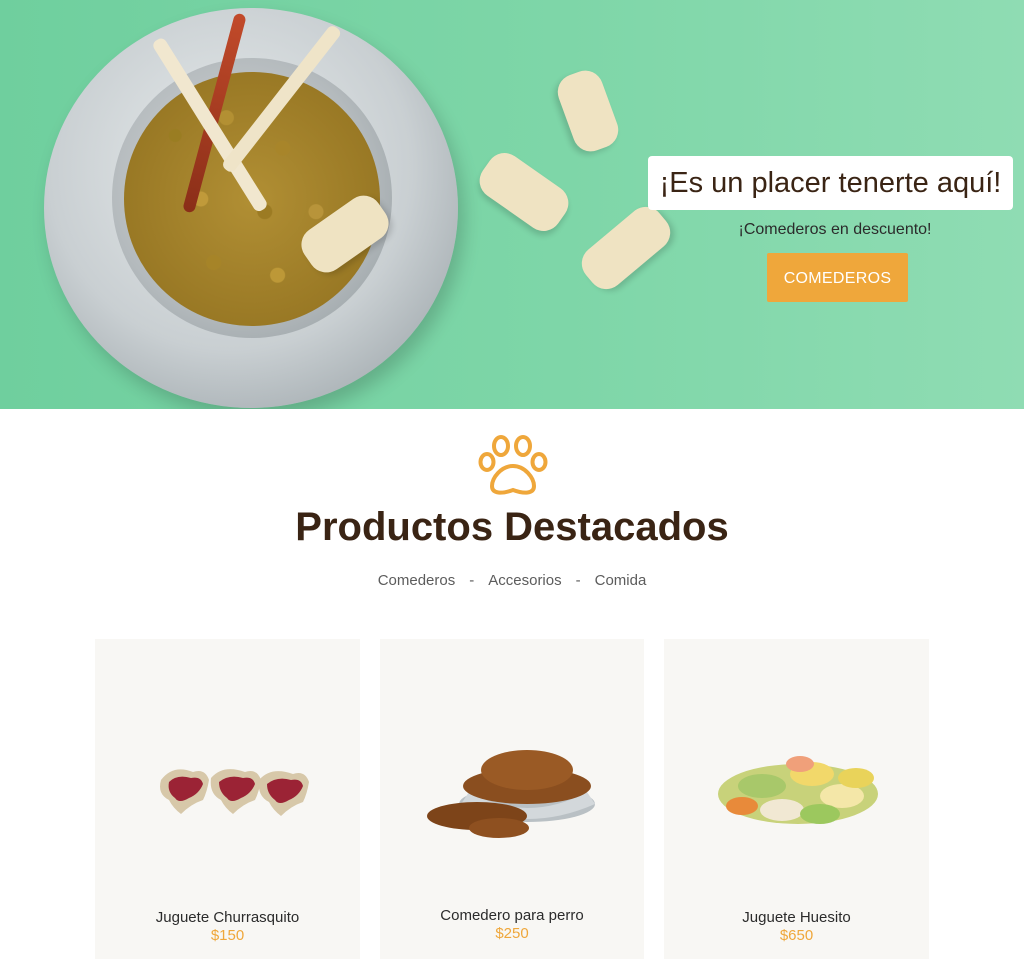  I want to click on section-title: Productos Destacados, so click(512, 527).